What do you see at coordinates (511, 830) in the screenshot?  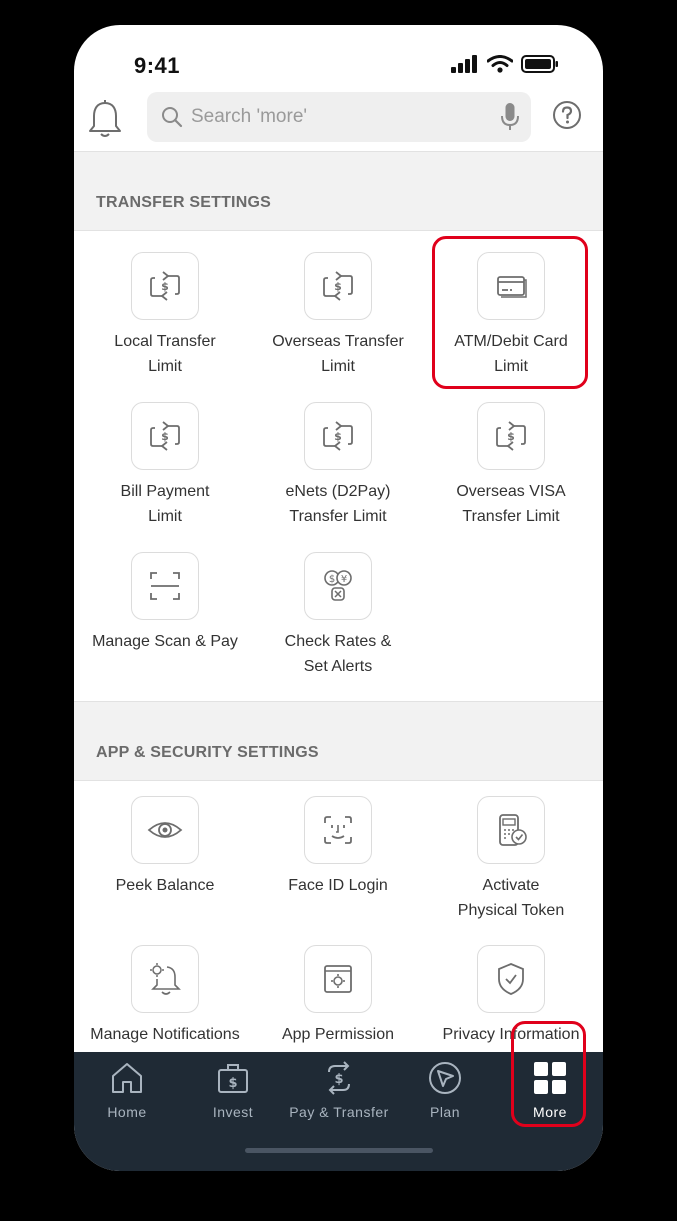 I see `token-icon` at bounding box center [511, 830].